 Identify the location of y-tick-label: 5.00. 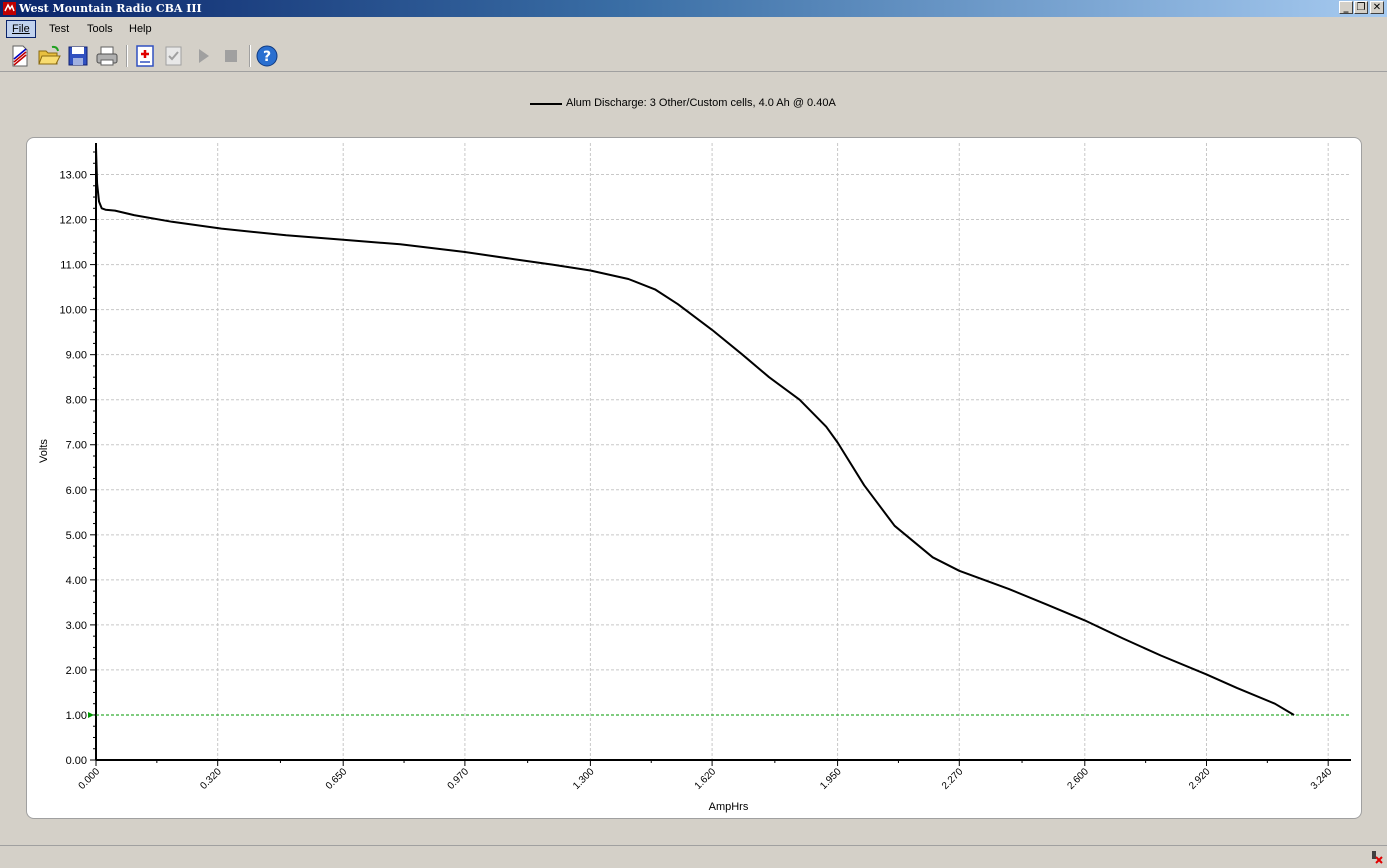
(76, 536).